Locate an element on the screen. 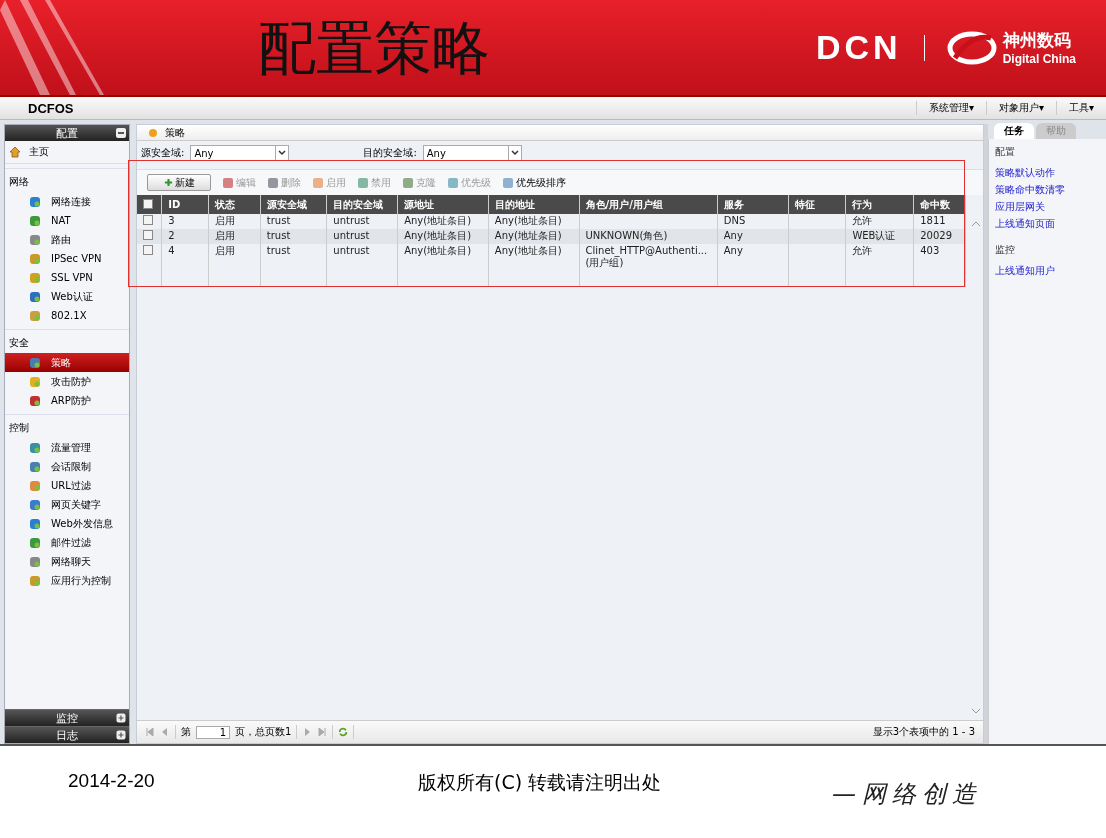 This screenshot has width=1106, height=838. column-header: 特征 is located at coordinates (817, 204).